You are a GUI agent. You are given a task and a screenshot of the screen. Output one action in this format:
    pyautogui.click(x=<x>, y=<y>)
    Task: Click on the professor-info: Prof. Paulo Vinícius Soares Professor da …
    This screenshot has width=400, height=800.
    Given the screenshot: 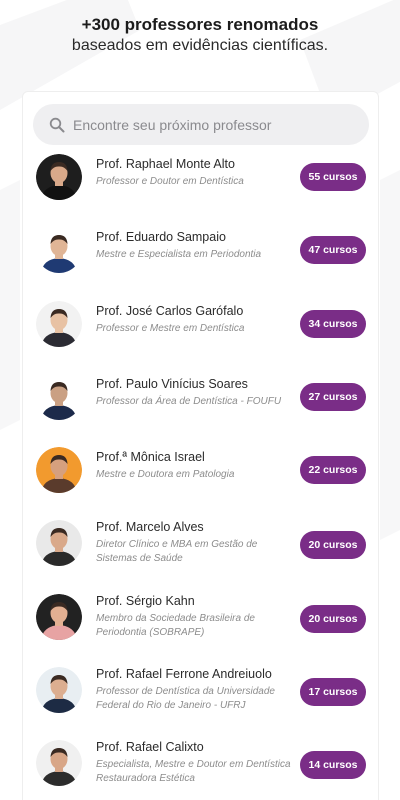 What is the action you would take?
    pyautogui.click(x=196, y=393)
    